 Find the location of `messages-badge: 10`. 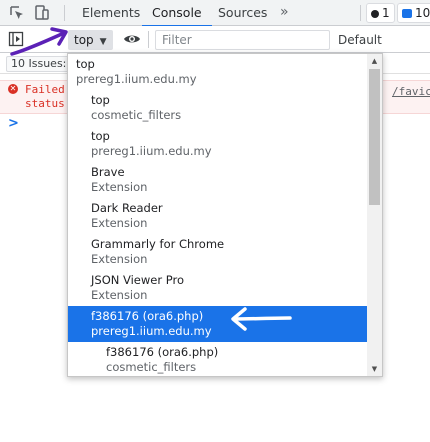

messages-badge: 10 is located at coordinates (413, 13).